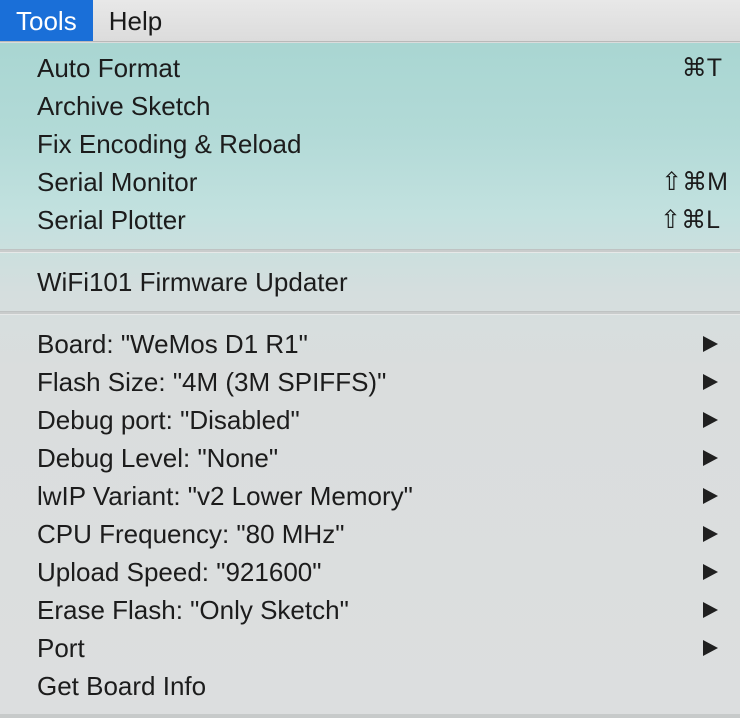 The width and height of the screenshot is (740, 718). Describe the element at coordinates (694, 182) in the screenshot. I see `shortcut-label: ⇧⌘M` at that location.